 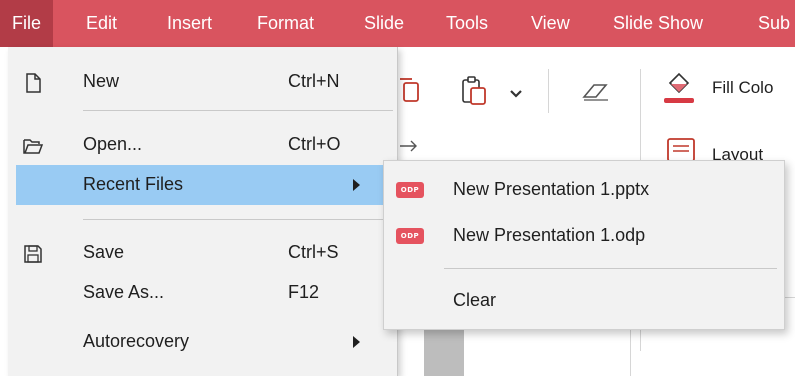 I want to click on menu-file: File, so click(x=27, y=23).